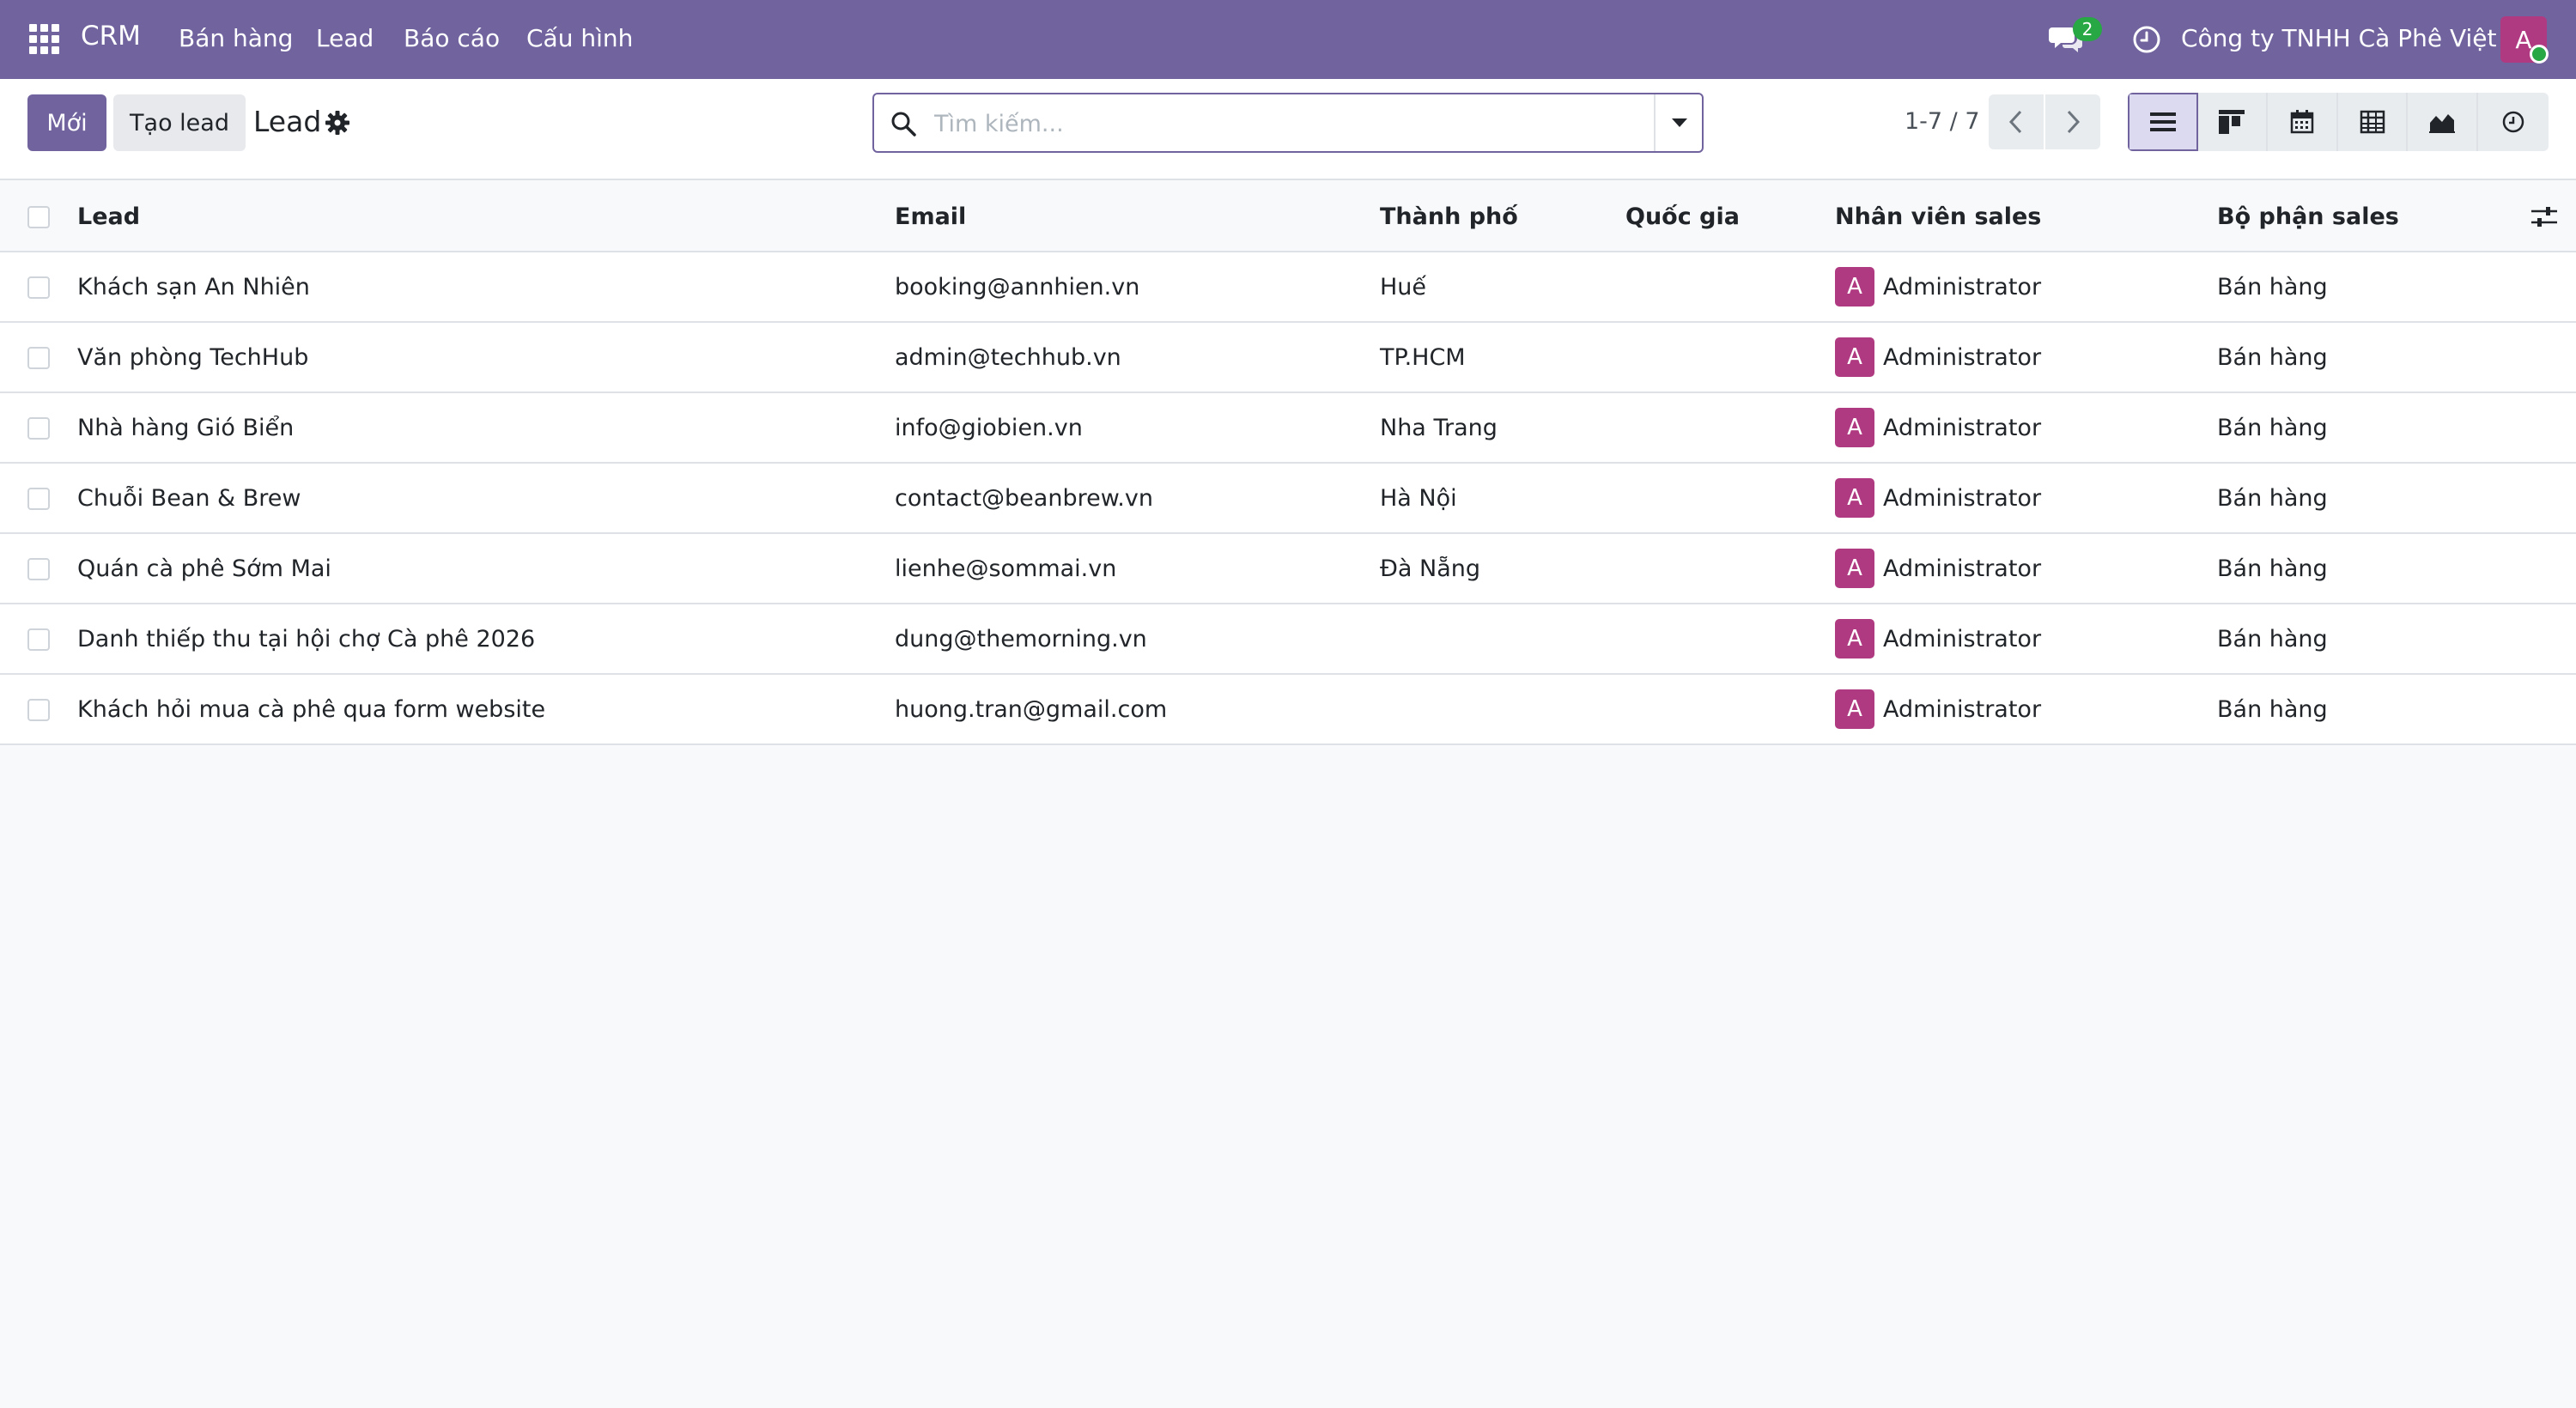 The image size is (2576, 1408). What do you see at coordinates (111, 36) in the screenshot?
I see `app-brand: CRM` at bounding box center [111, 36].